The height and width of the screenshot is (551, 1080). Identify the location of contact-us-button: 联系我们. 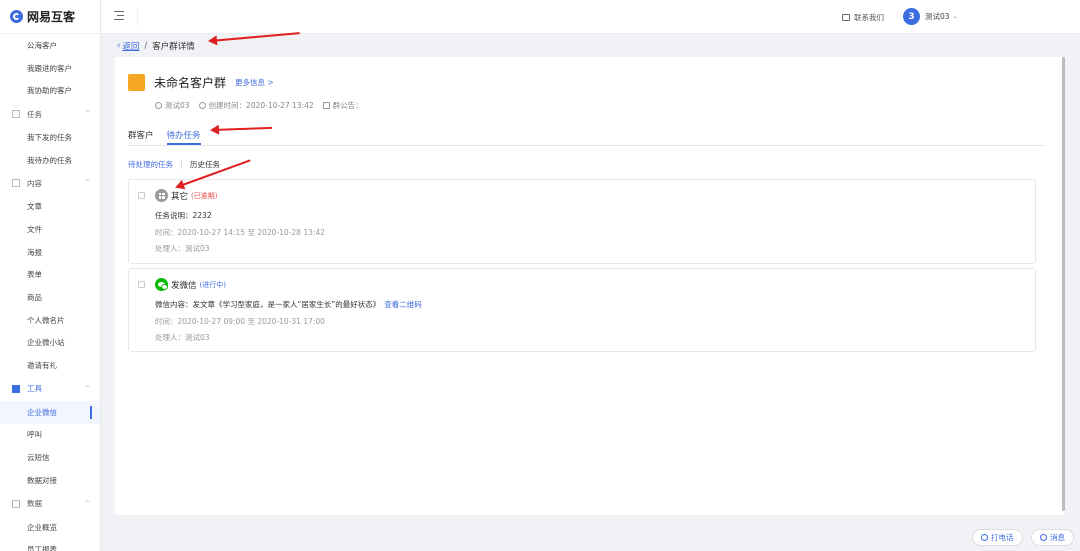
(863, 17).